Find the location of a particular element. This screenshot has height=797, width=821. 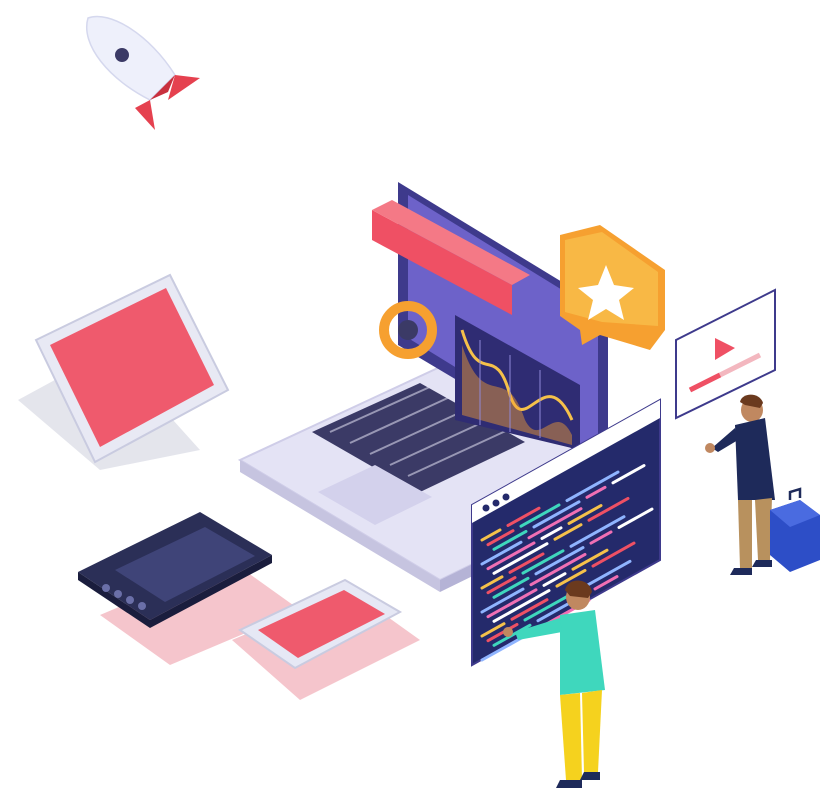

standing-tablet is located at coordinates (124, 371).